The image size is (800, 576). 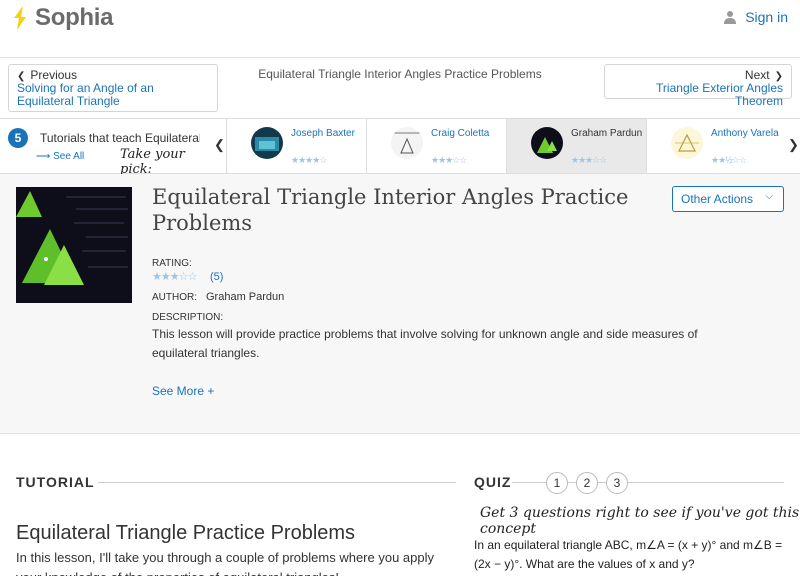 I want to click on strip-scroll-left-icon: ❮, so click(x=219, y=145).